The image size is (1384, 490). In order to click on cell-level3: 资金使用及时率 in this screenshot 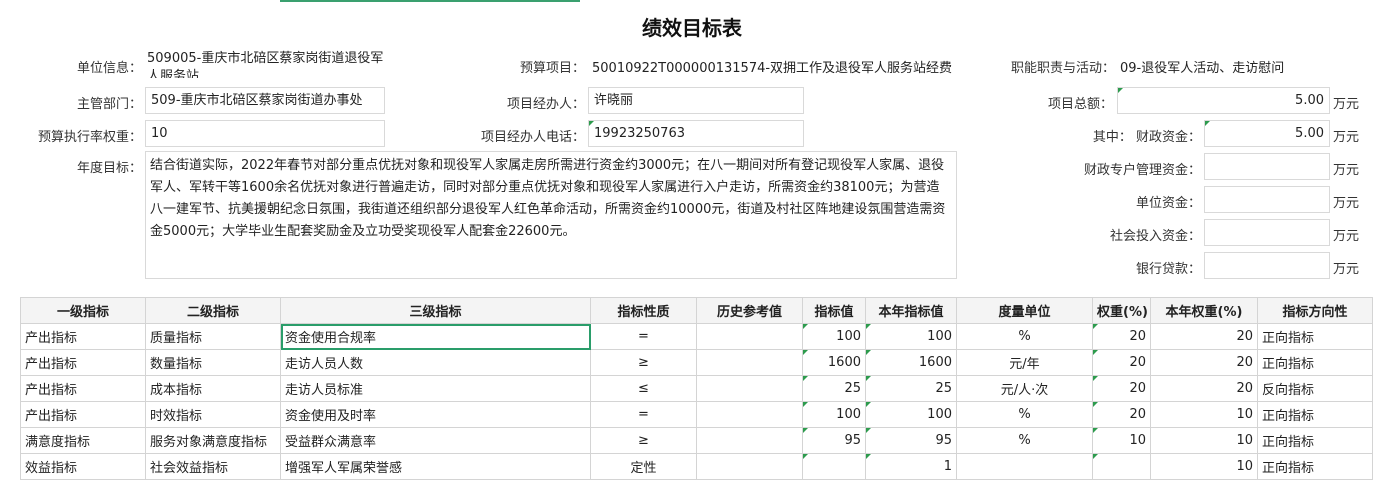, I will do `click(435, 414)`.